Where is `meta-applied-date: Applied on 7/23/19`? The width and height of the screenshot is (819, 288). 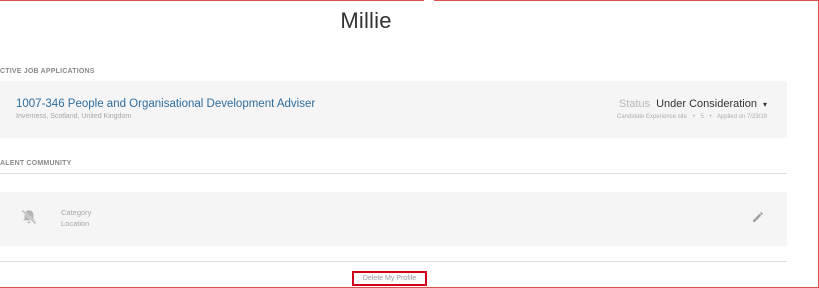 meta-applied-date: Applied on 7/23/19 is located at coordinates (741, 117).